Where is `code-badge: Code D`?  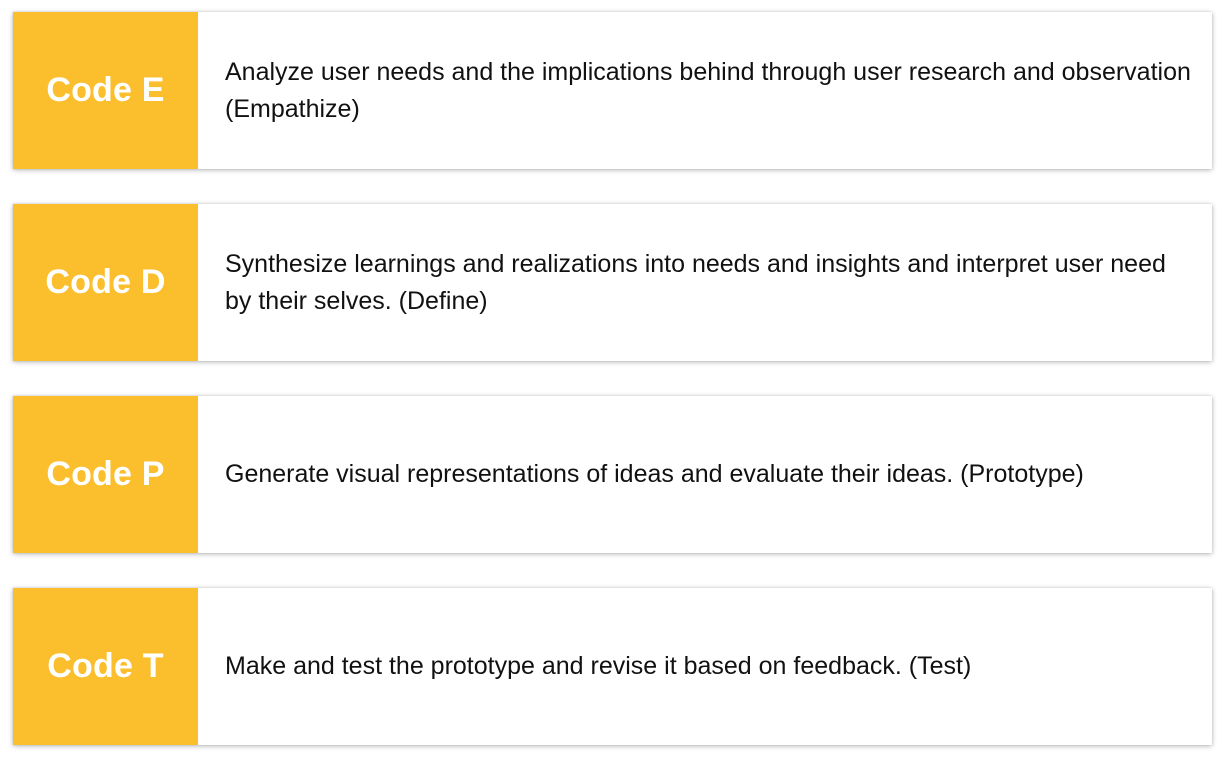
code-badge: Code D is located at coordinates (105, 282).